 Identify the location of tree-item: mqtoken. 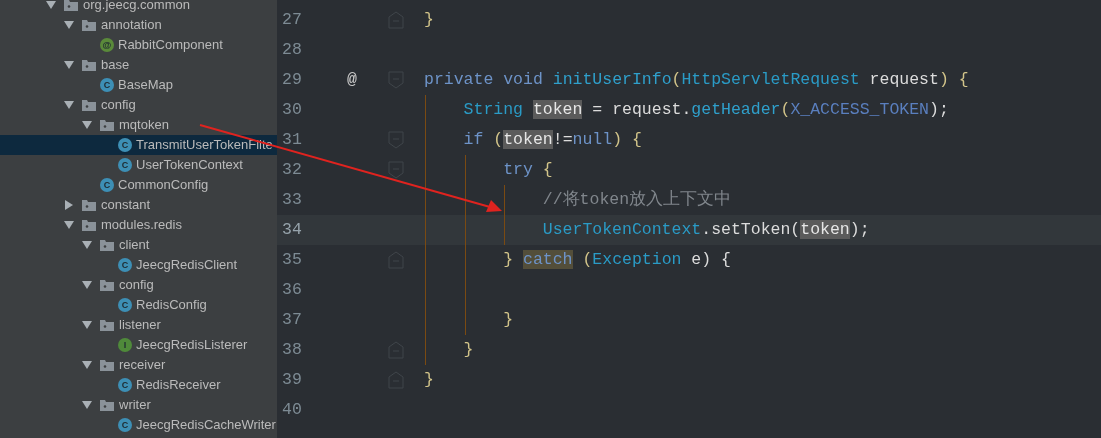
(138, 125).